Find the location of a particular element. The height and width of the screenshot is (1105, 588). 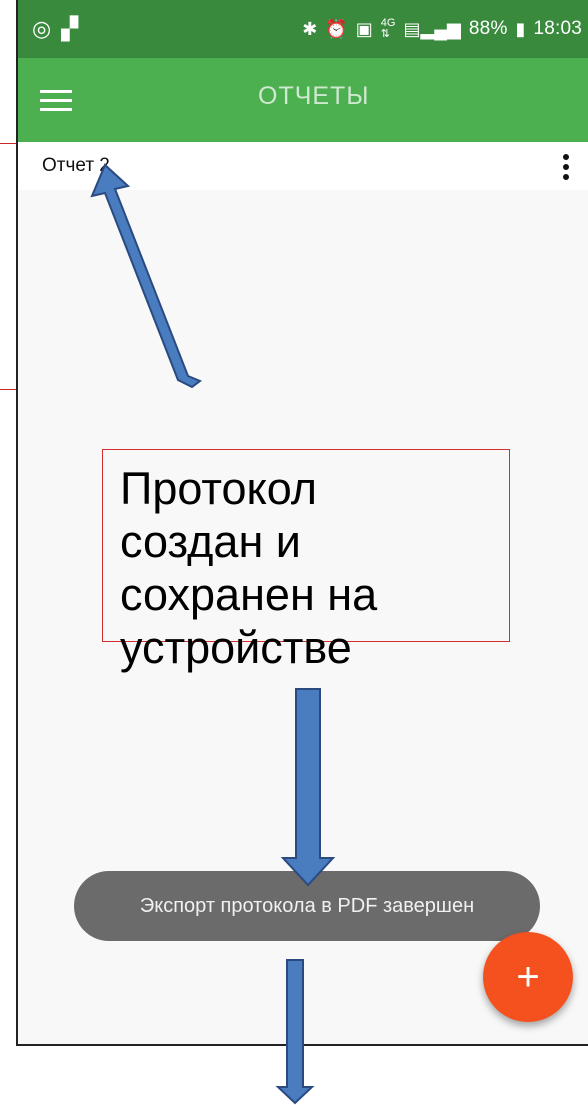

arrow-down-bottom is located at coordinates (295, 1032).